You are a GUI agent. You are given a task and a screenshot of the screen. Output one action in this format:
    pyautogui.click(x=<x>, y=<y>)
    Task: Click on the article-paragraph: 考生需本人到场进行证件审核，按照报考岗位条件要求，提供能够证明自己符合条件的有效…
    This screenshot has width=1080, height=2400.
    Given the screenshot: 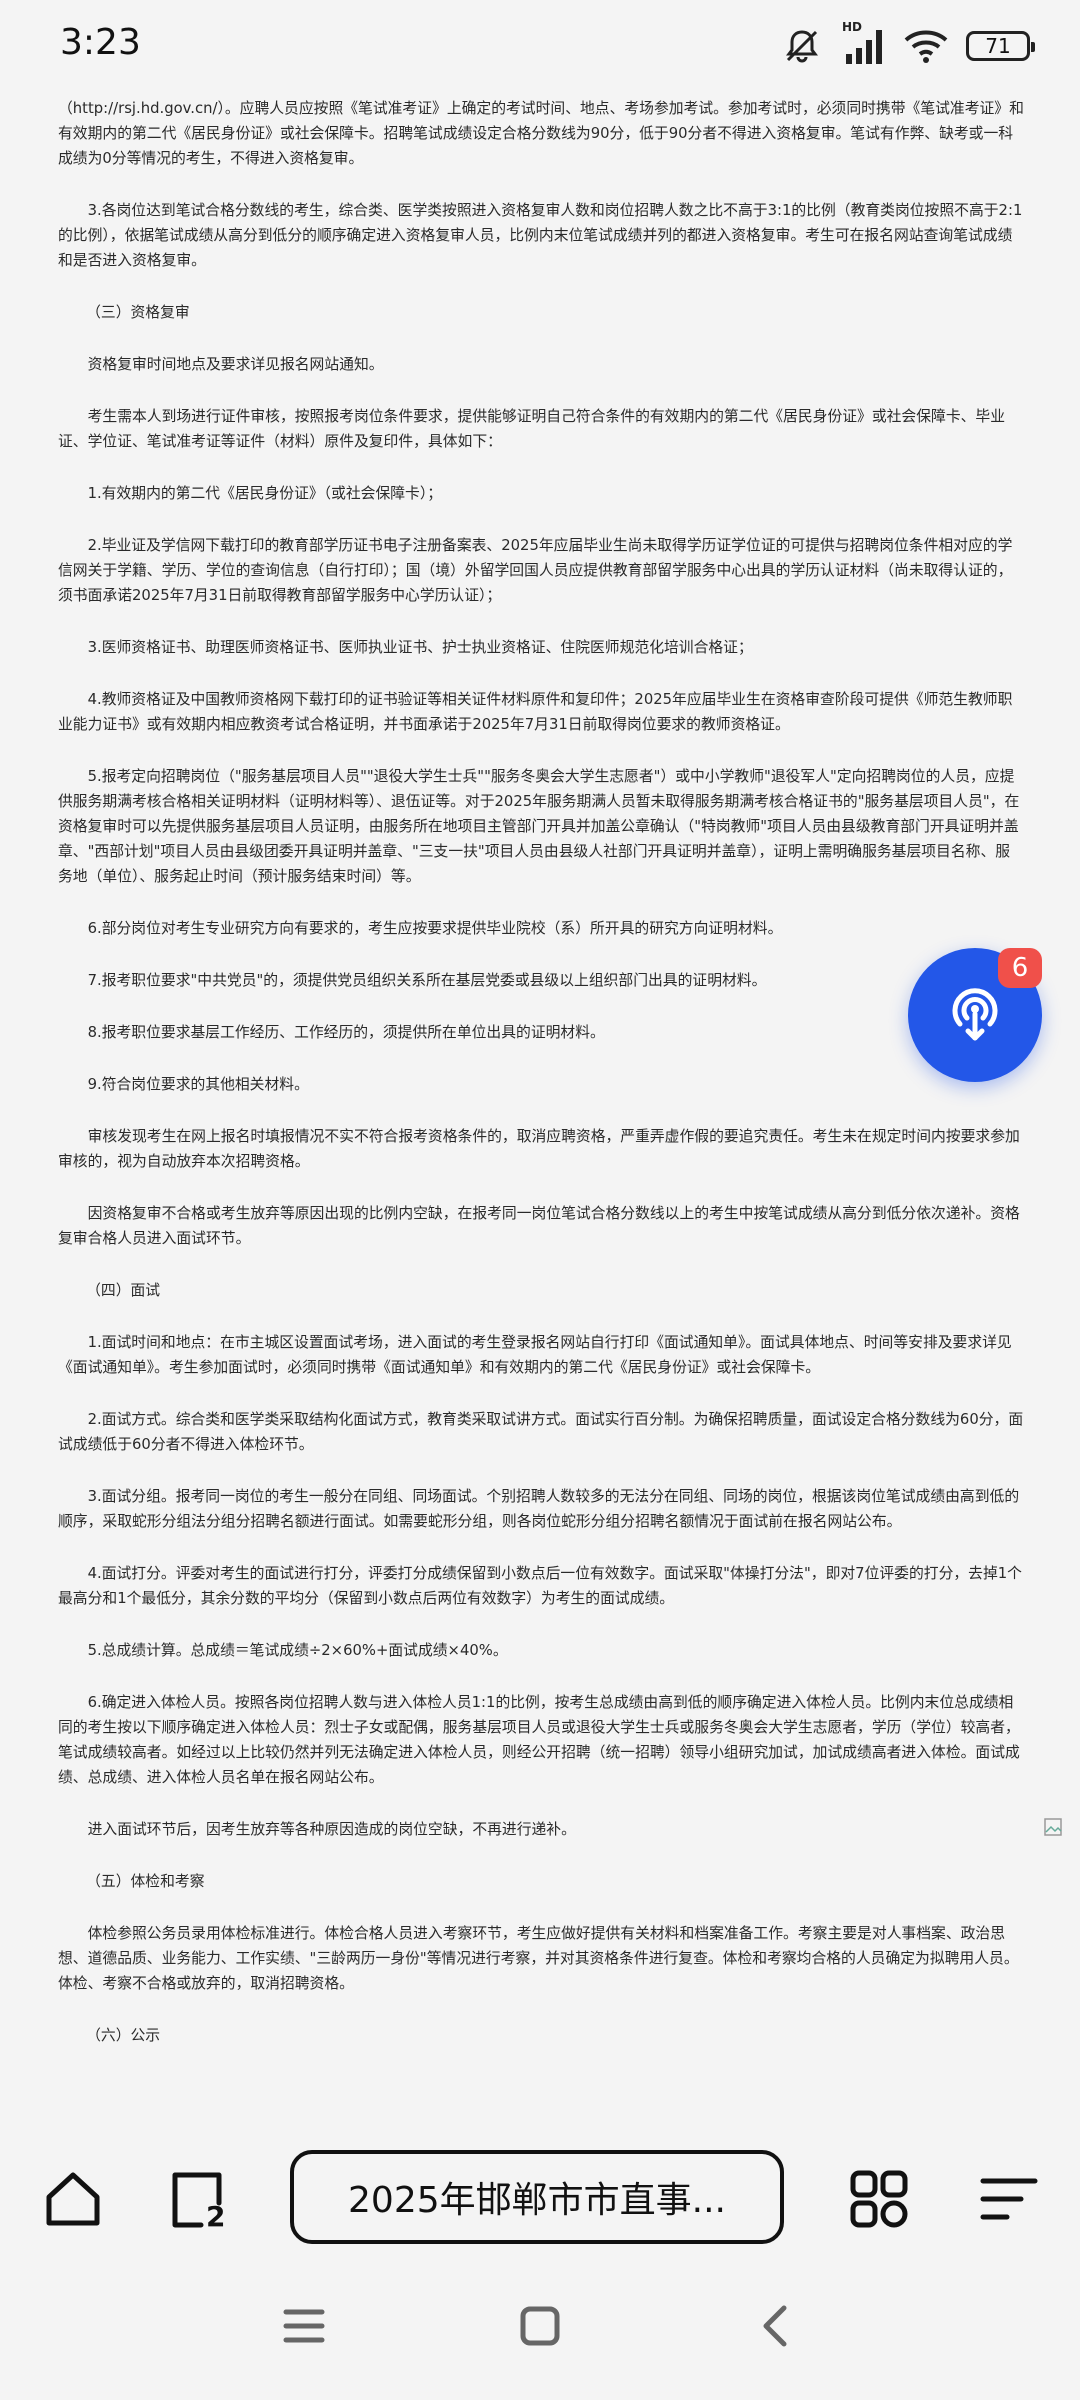 What is the action you would take?
    pyautogui.click(x=532, y=429)
    